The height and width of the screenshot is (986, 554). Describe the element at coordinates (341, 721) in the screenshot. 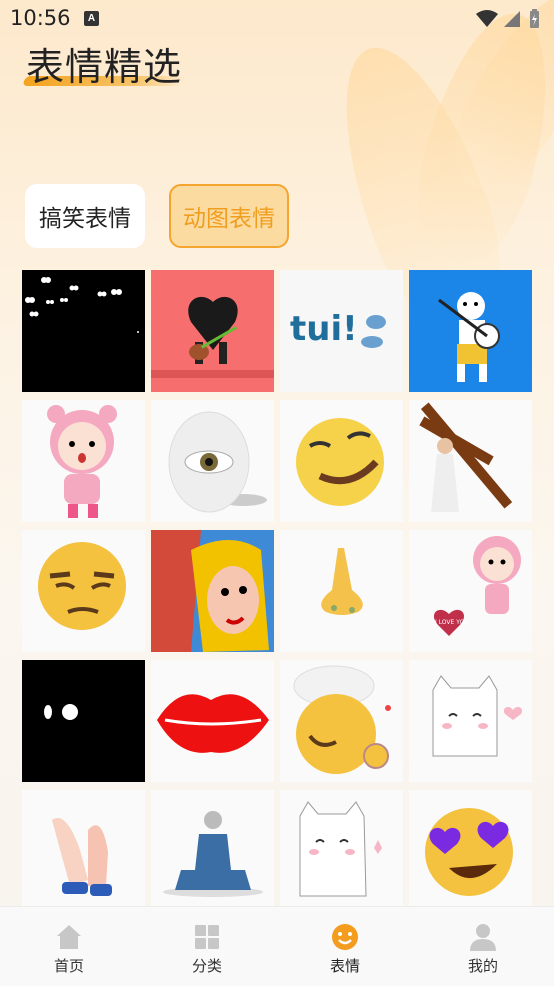

I see `sticker-chef-kiss-emoji` at that location.